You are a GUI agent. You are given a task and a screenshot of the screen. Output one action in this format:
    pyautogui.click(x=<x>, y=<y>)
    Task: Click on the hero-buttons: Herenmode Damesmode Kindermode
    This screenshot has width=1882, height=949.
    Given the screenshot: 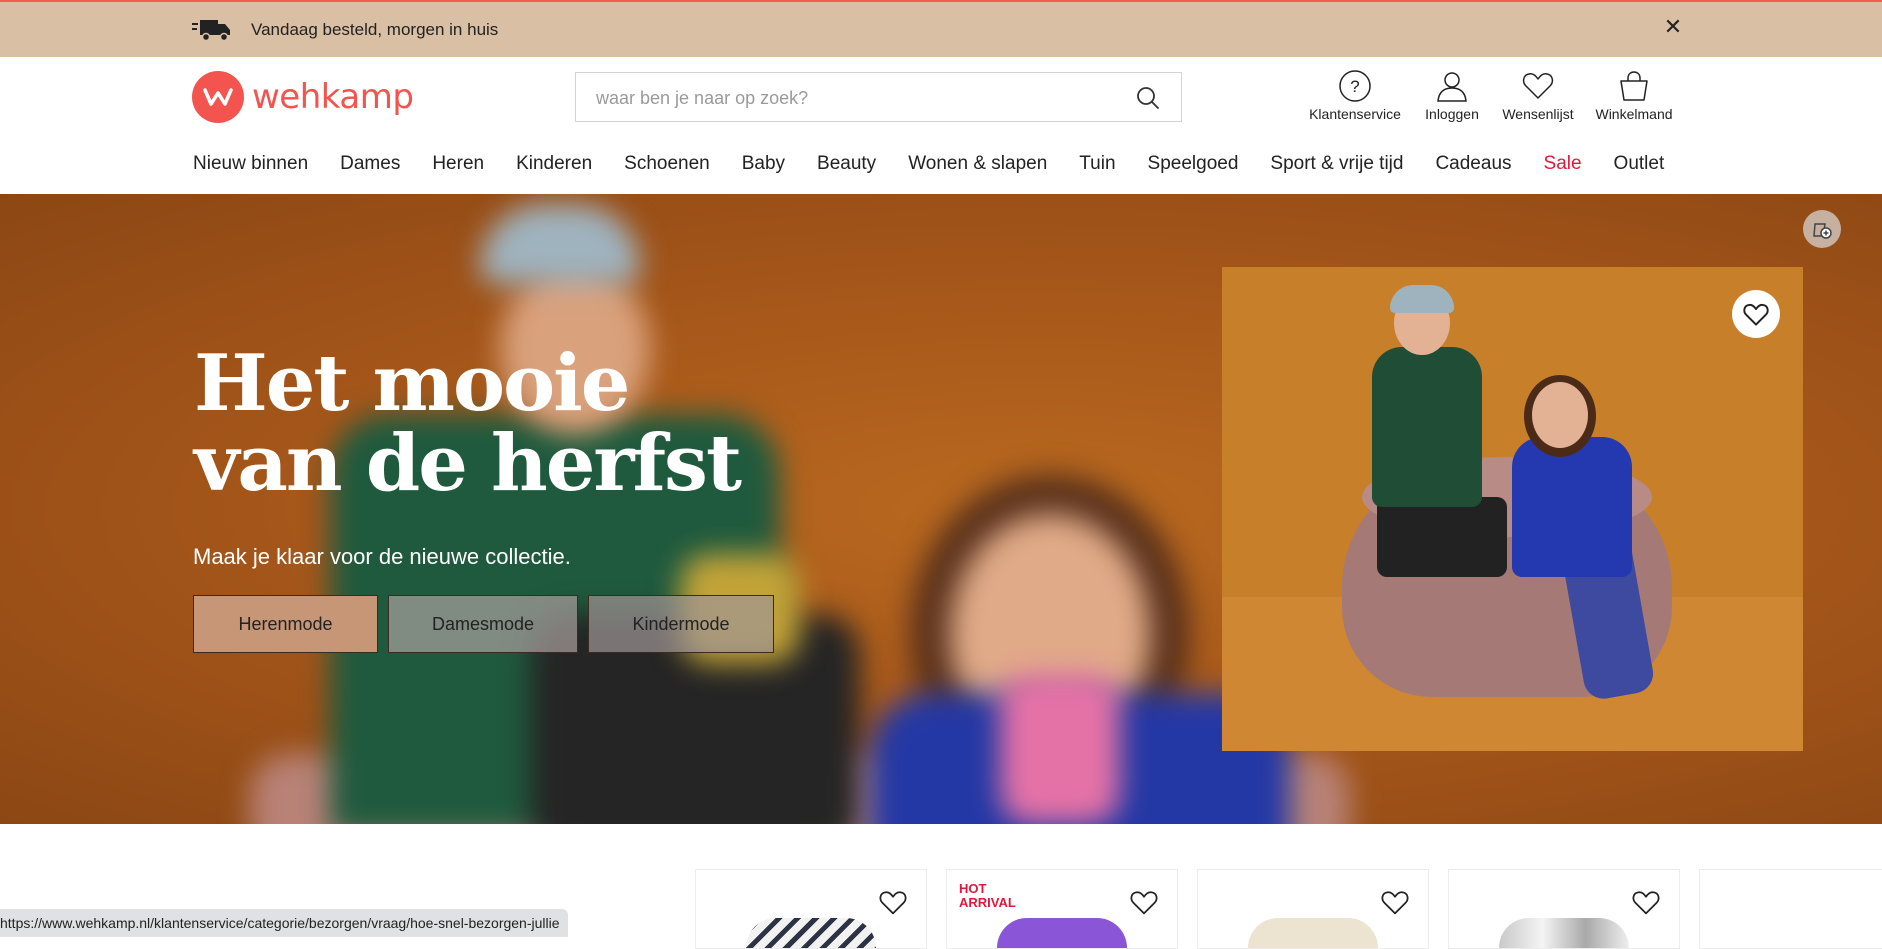 What is the action you would take?
    pyautogui.click(x=488, y=624)
    